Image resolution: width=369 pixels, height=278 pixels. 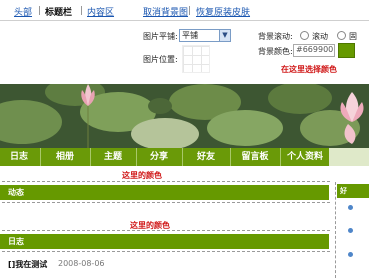 What do you see at coordinates (189, 10) in the screenshot?
I see `action-separator` at bounding box center [189, 10].